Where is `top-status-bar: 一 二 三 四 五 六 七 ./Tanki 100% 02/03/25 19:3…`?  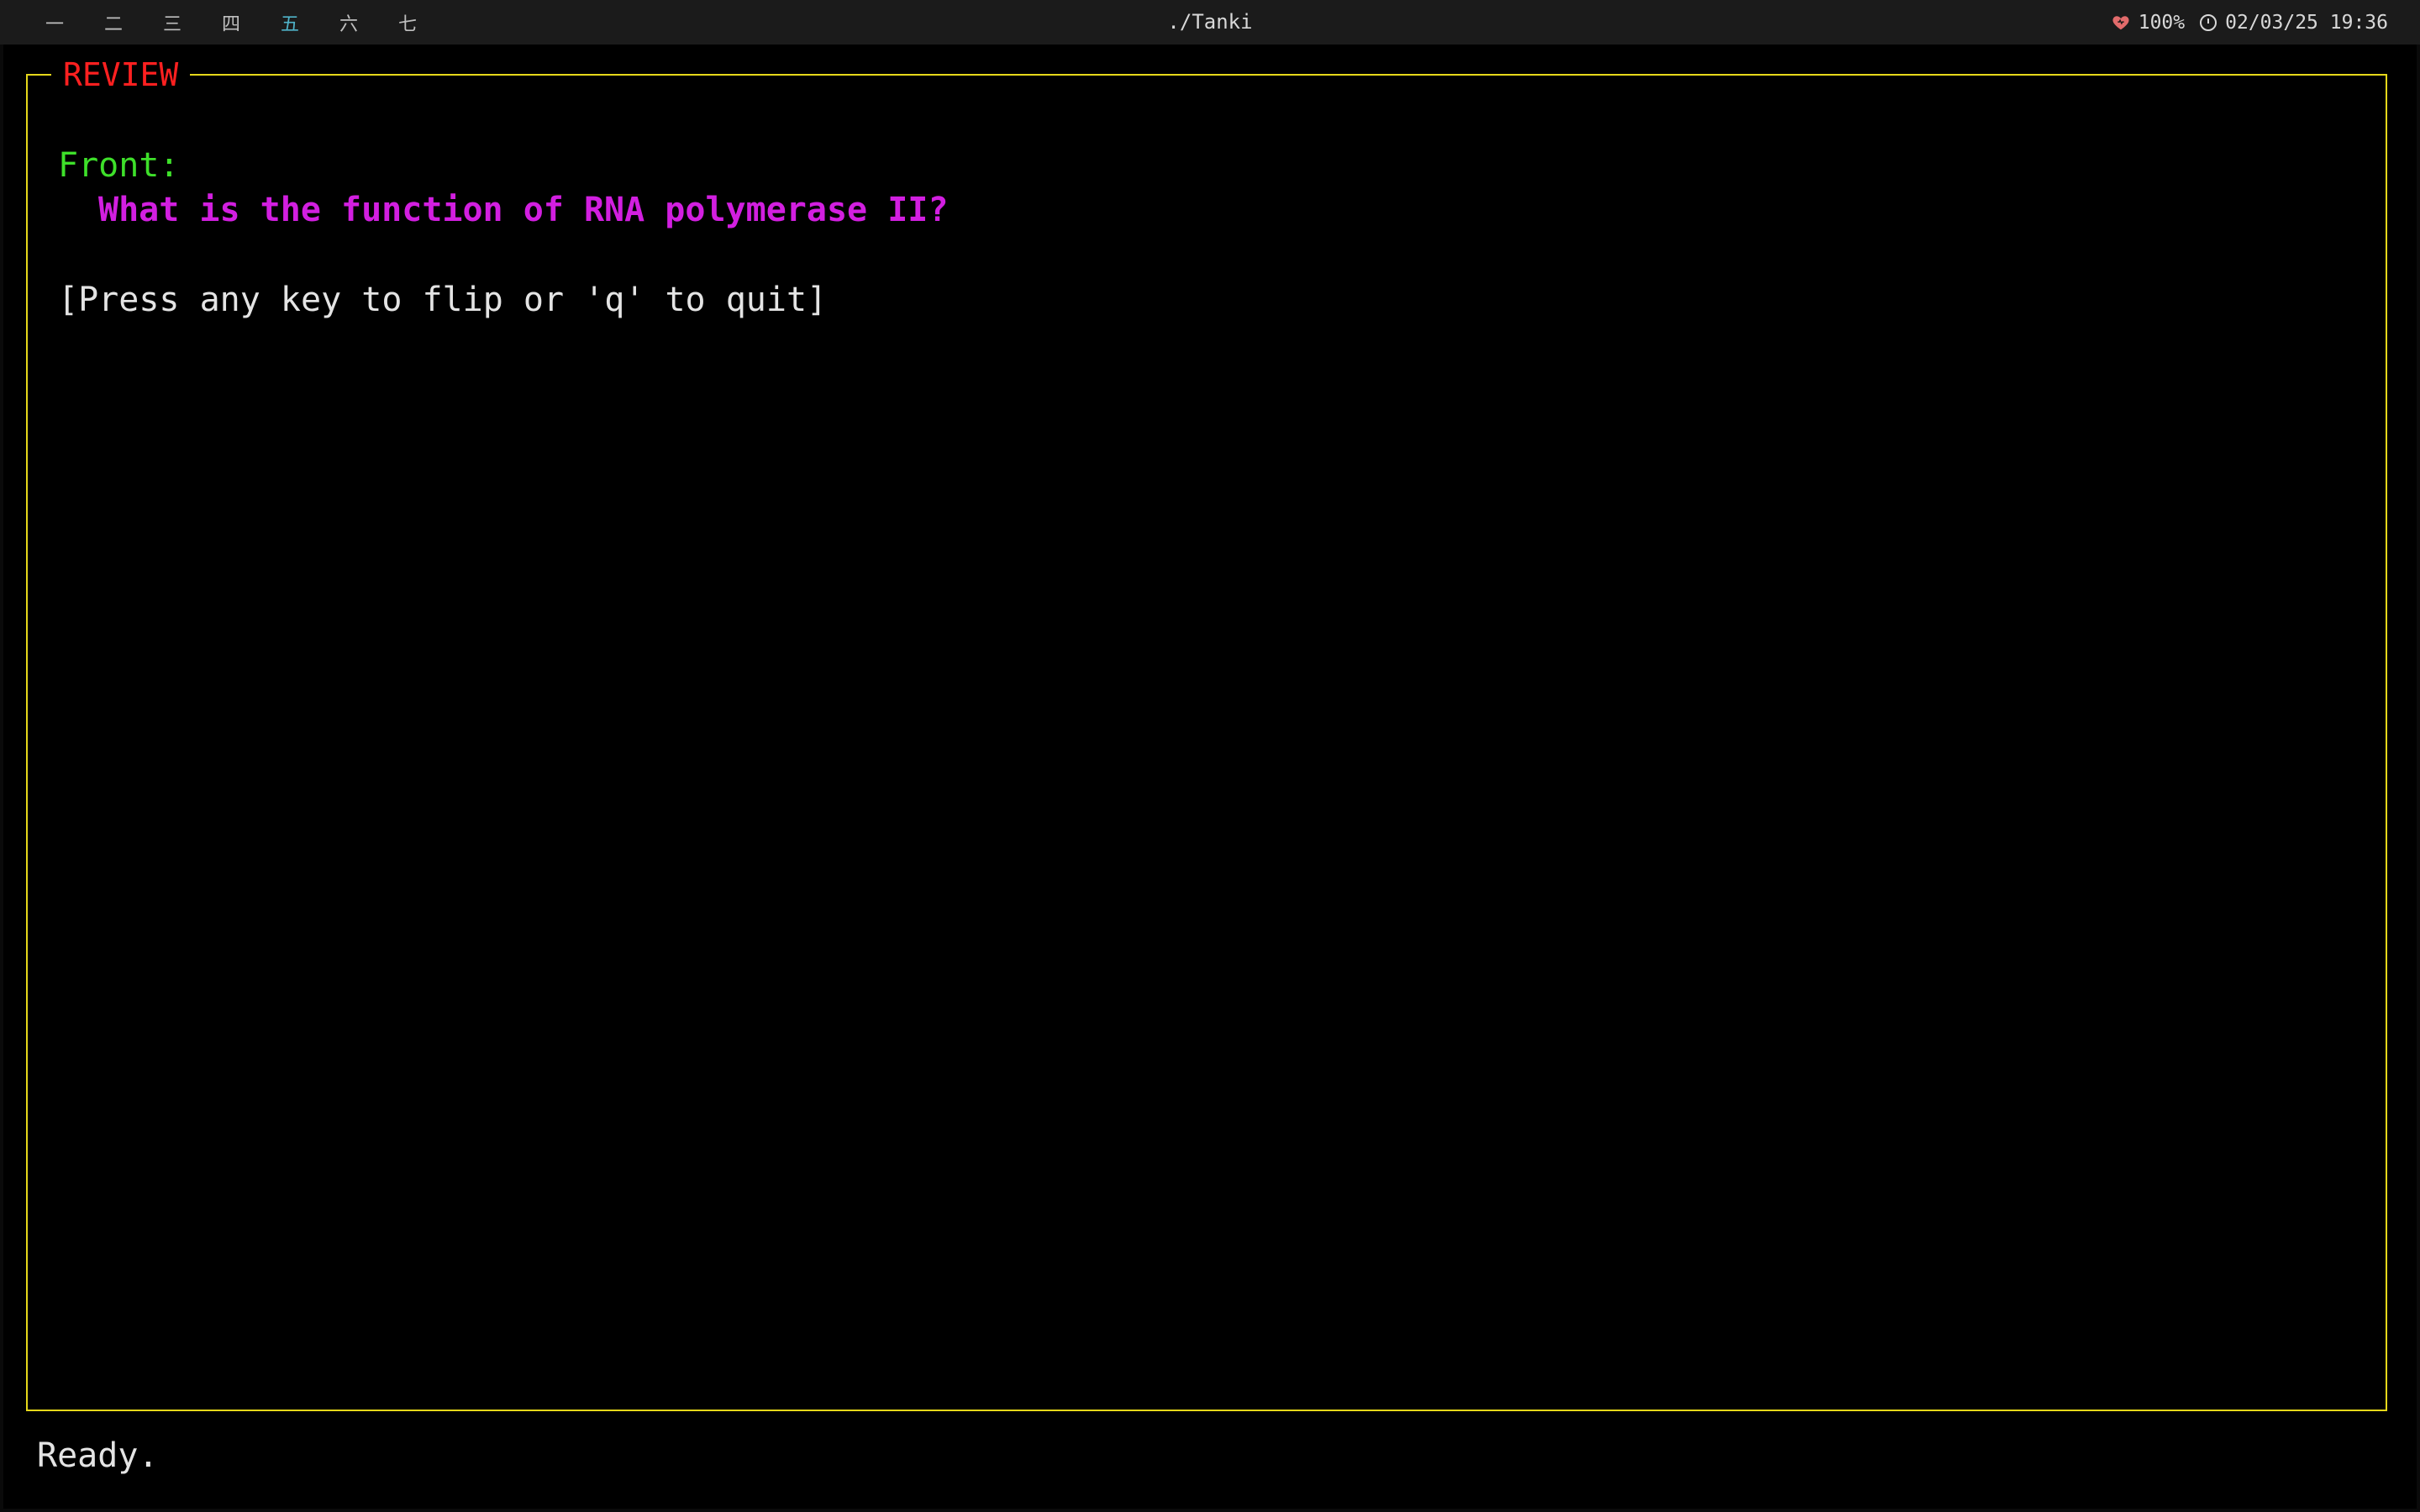 top-status-bar: 一 二 三 四 五 六 七 ./Tanki 100% 02/03/25 19:3… is located at coordinates (1210, 22).